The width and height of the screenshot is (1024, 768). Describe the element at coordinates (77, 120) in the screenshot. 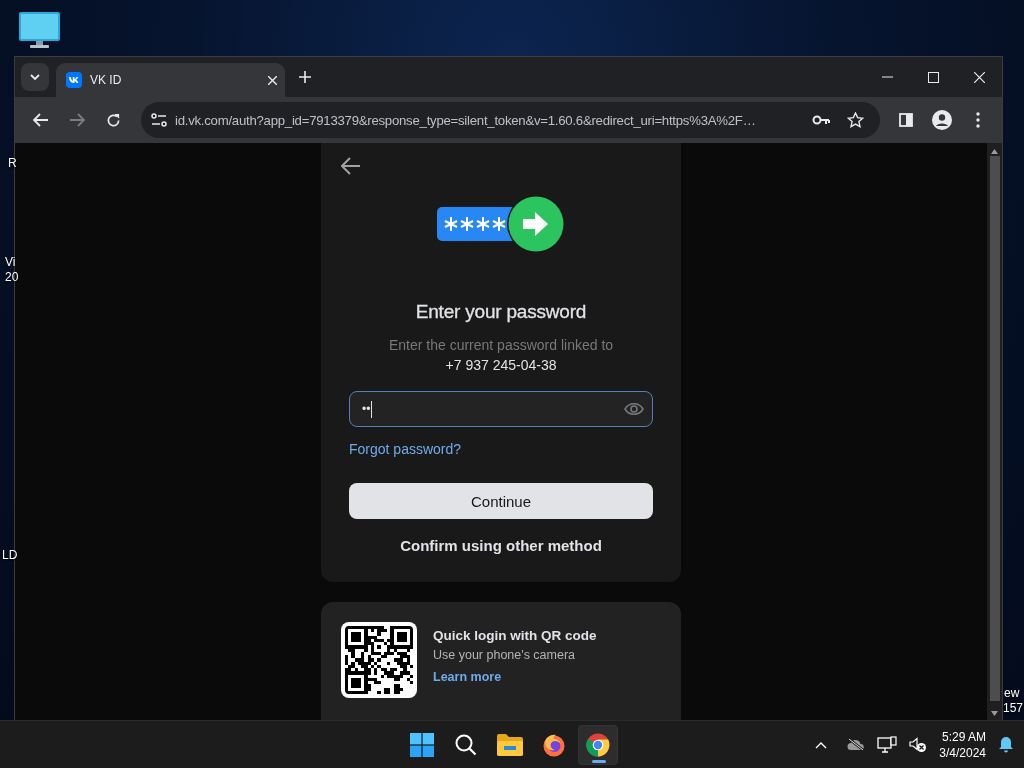

I see `forward-icon` at that location.